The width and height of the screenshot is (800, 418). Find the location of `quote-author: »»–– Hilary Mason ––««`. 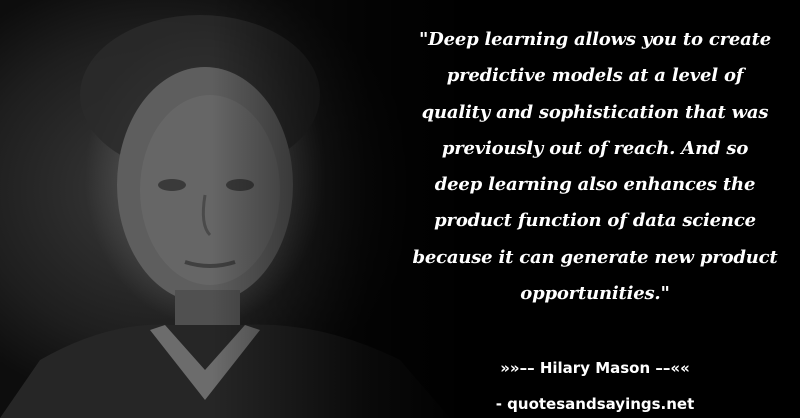

quote-author: »»–– Hilary Mason ––«« is located at coordinates (595, 368).